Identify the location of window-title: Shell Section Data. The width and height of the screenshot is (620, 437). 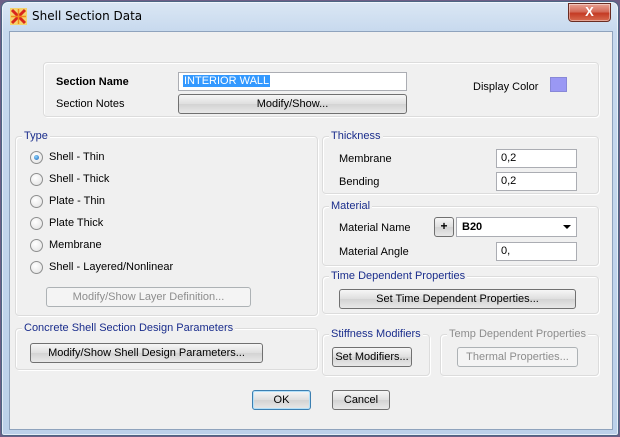
(87, 16).